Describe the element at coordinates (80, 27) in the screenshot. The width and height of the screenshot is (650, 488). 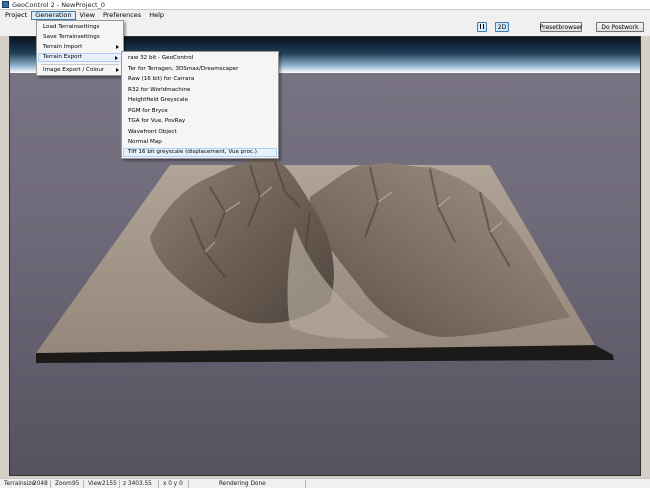
I see `menu-item-load-terrainsettings: Load Terrainsettings` at that location.